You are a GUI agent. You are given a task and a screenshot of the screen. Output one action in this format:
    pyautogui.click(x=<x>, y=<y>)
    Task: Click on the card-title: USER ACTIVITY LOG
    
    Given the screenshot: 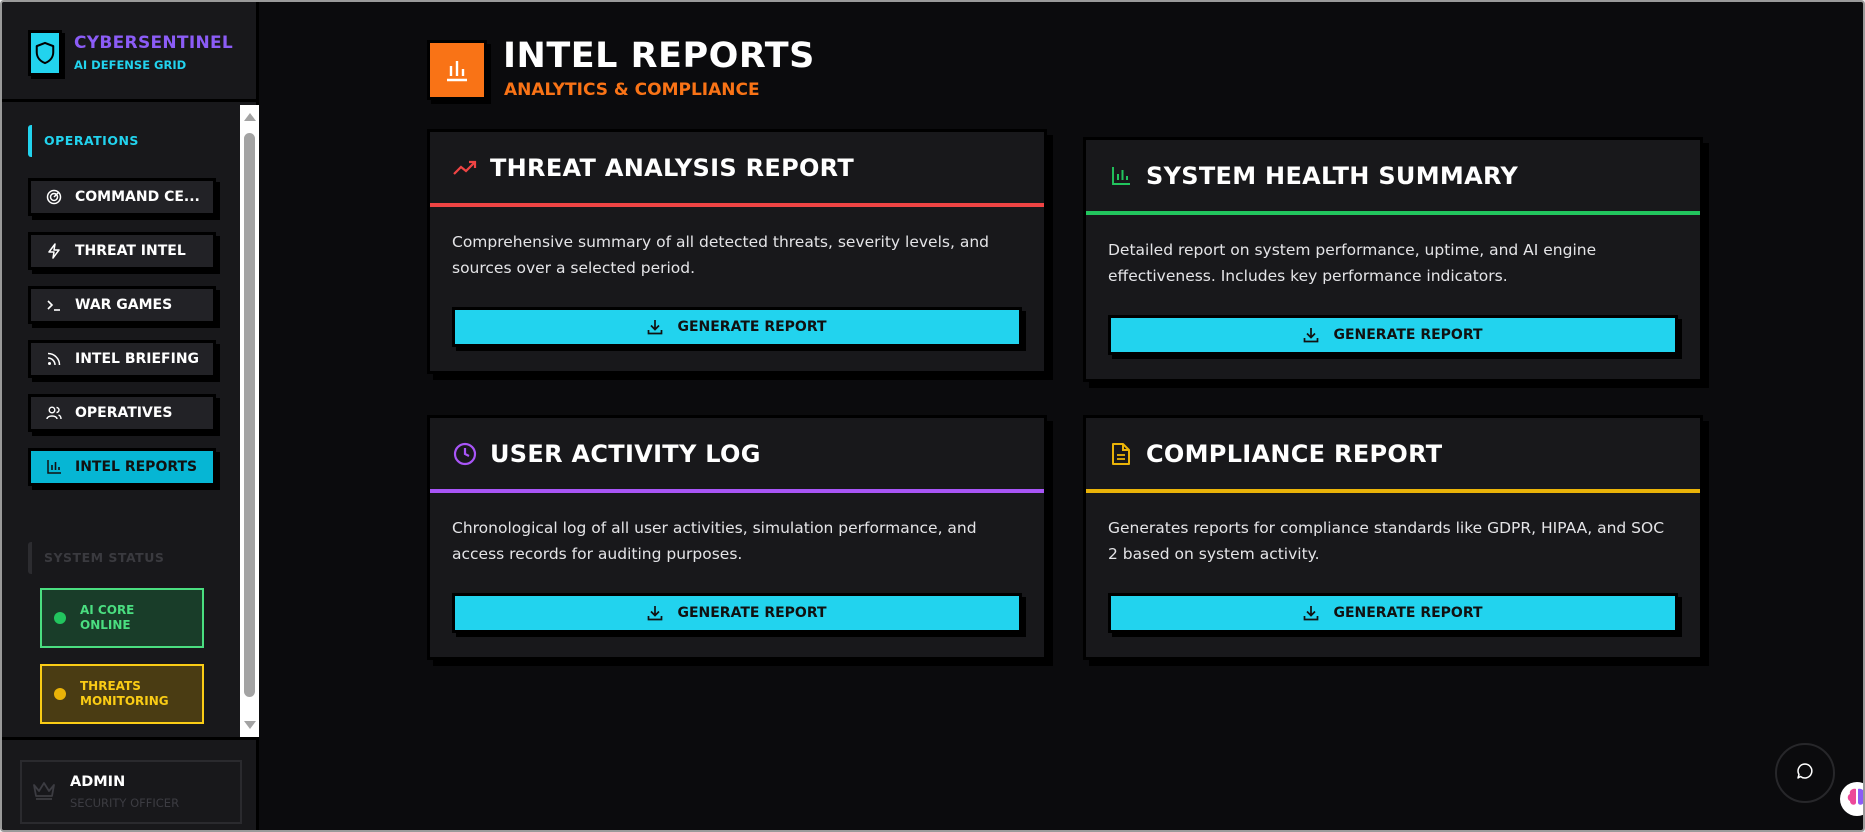 What is the action you would take?
    pyautogui.click(x=625, y=453)
    